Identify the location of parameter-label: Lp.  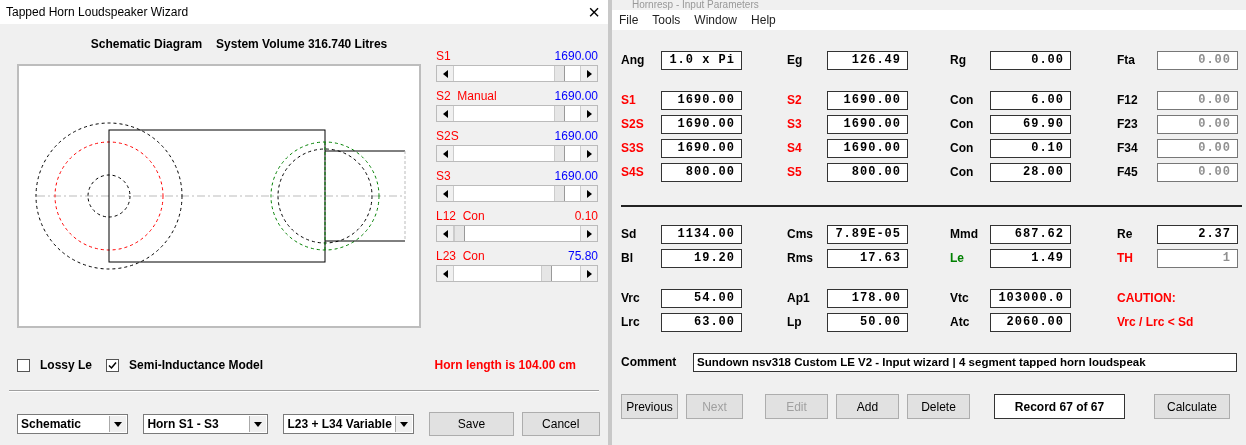
(795, 322).